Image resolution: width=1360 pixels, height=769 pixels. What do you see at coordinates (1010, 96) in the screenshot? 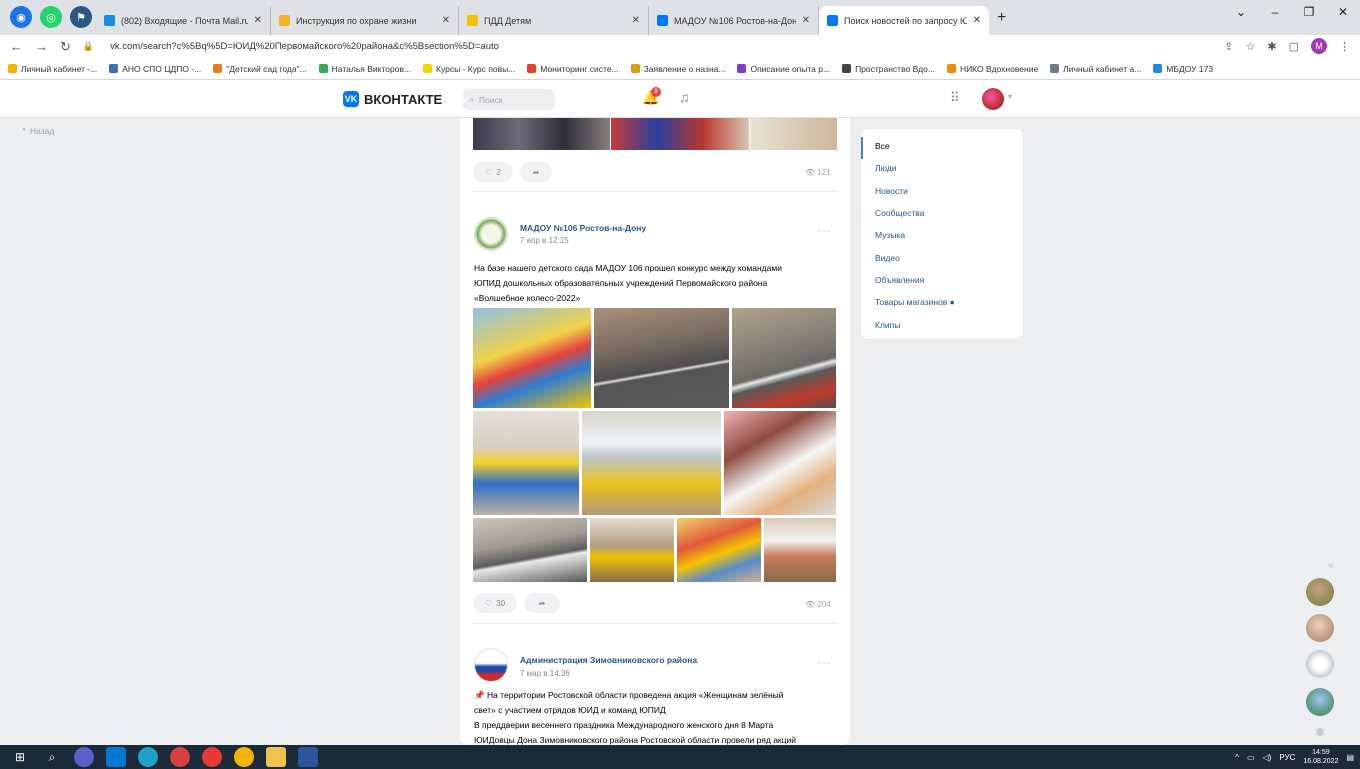
I see `chevron-down-icon: ▾` at bounding box center [1010, 96].